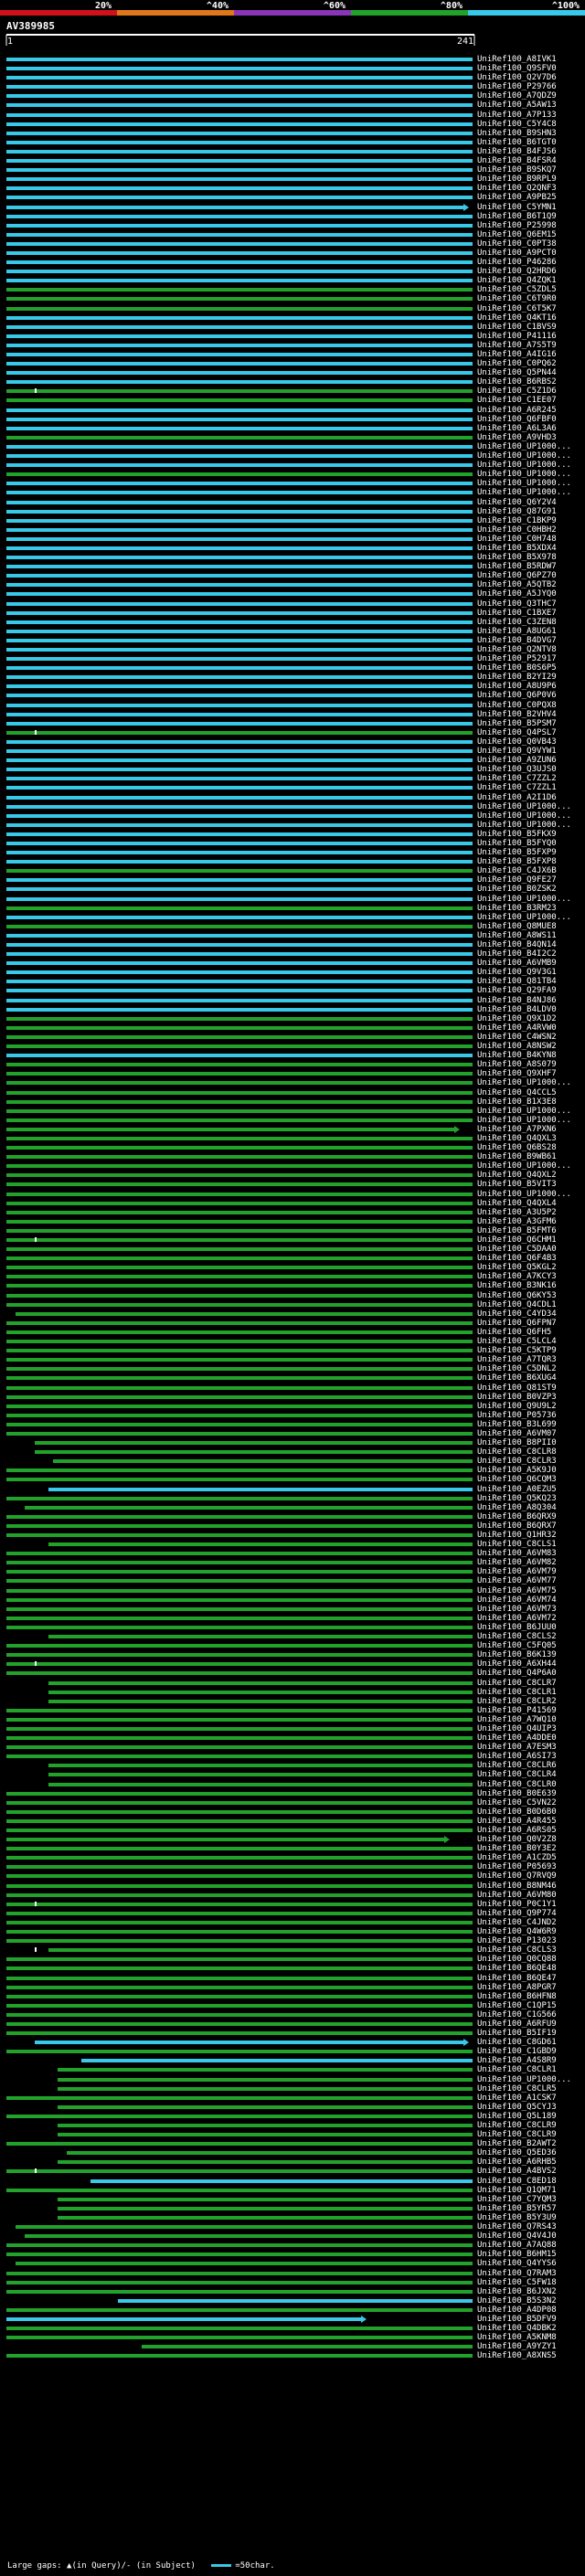 Image resolution: width=585 pixels, height=2576 pixels. Describe the element at coordinates (293, 1267) in the screenshot. I see `hit-row: UniRef100_Q5KGL2` at that location.